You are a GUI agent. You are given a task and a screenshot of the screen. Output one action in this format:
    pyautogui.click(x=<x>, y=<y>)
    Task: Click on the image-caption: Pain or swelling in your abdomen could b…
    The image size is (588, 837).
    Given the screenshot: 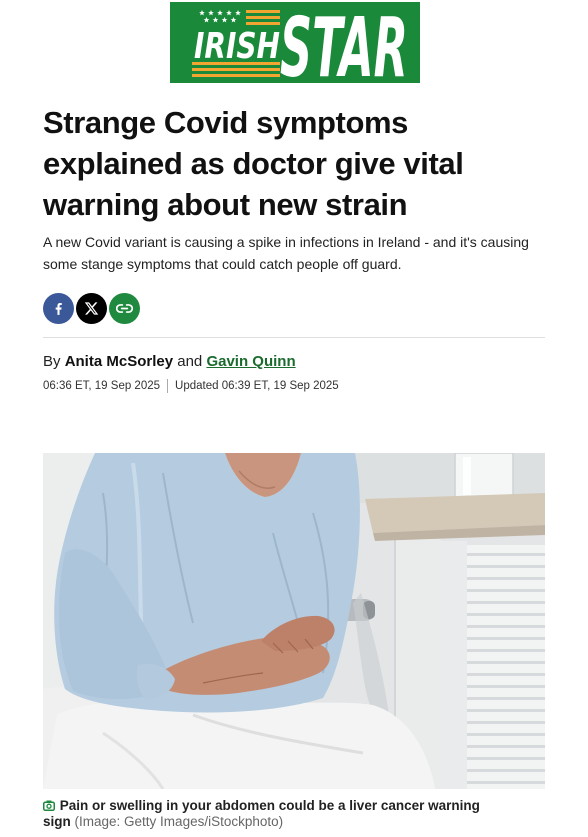 What is the action you would take?
    pyautogui.click(x=268, y=814)
    